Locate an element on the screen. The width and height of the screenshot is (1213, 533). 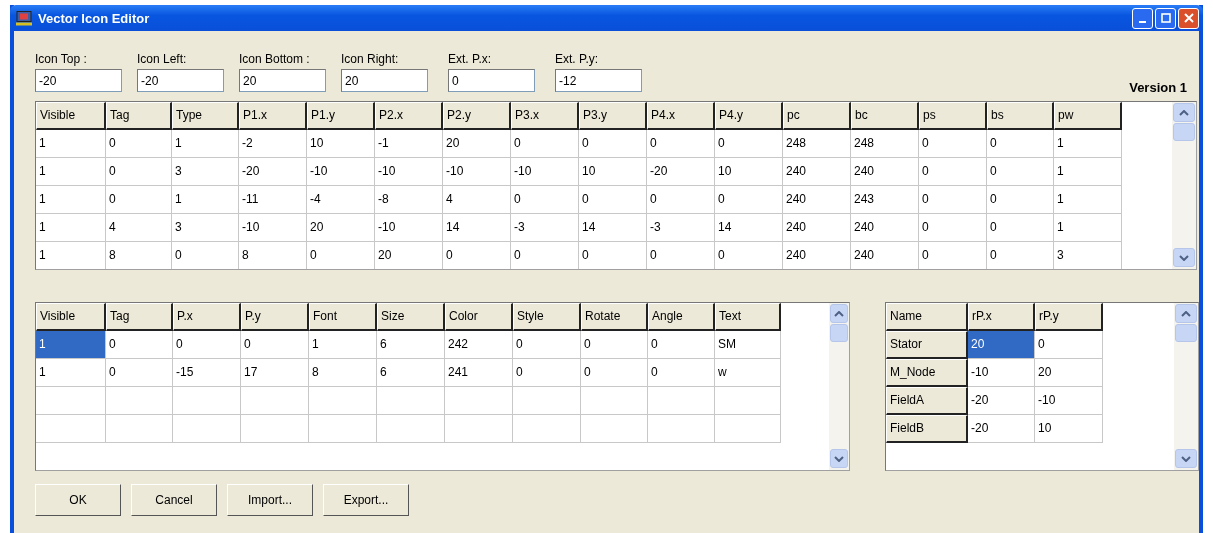
column-header: Type is located at coordinates (205, 116).